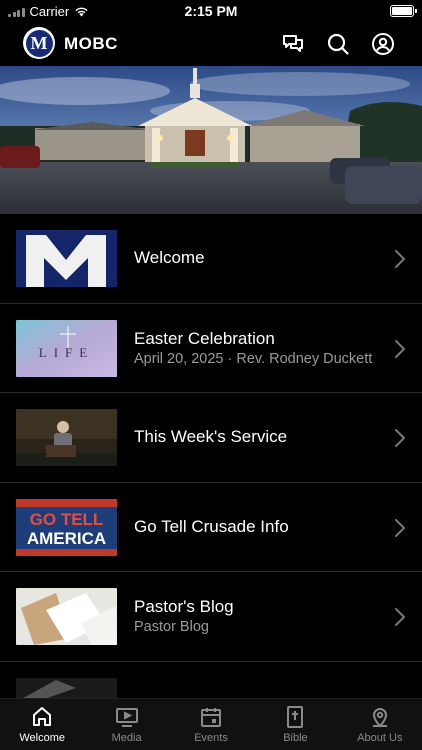 The width and height of the screenshot is (422, 750). Describe the element at coordinates (211, 44) in the screenshot. I see `app-header: M MOBC` at that location.